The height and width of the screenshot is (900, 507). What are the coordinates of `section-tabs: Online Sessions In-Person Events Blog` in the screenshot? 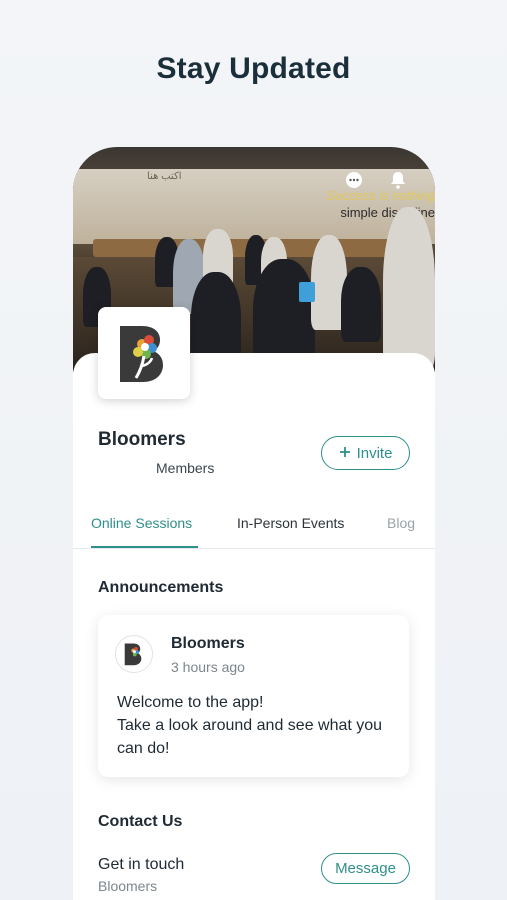 It's located at (254, 526).